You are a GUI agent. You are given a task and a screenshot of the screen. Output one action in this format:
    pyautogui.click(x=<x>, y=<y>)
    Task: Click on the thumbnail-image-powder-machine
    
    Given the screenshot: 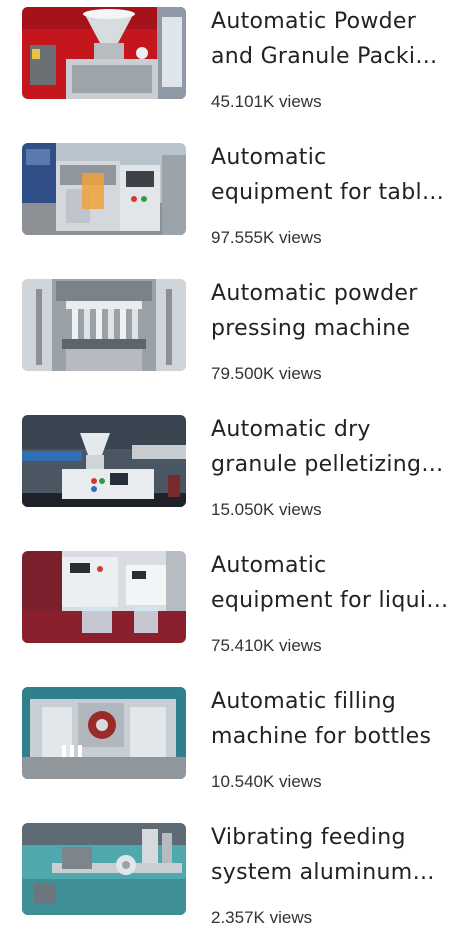 What is the action you would take?
    pyautogui.click(x=104, y=53)
    